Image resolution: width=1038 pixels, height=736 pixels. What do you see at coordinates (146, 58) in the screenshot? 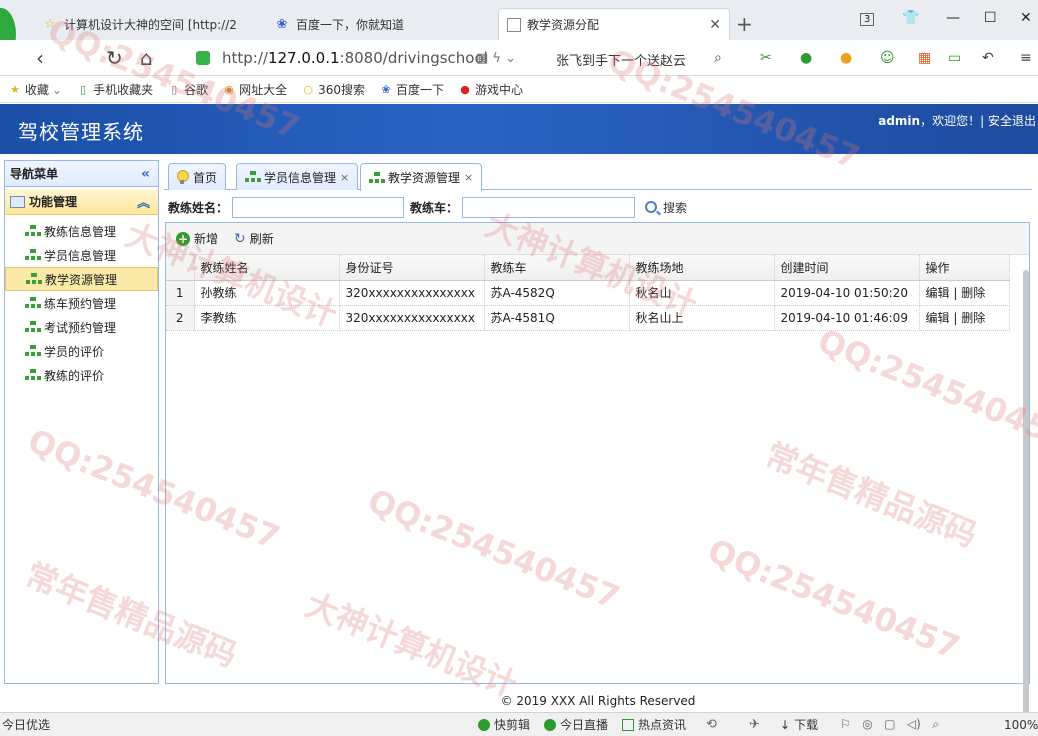
I see `home-icon: ⌂` at bounding box center [146, 58].